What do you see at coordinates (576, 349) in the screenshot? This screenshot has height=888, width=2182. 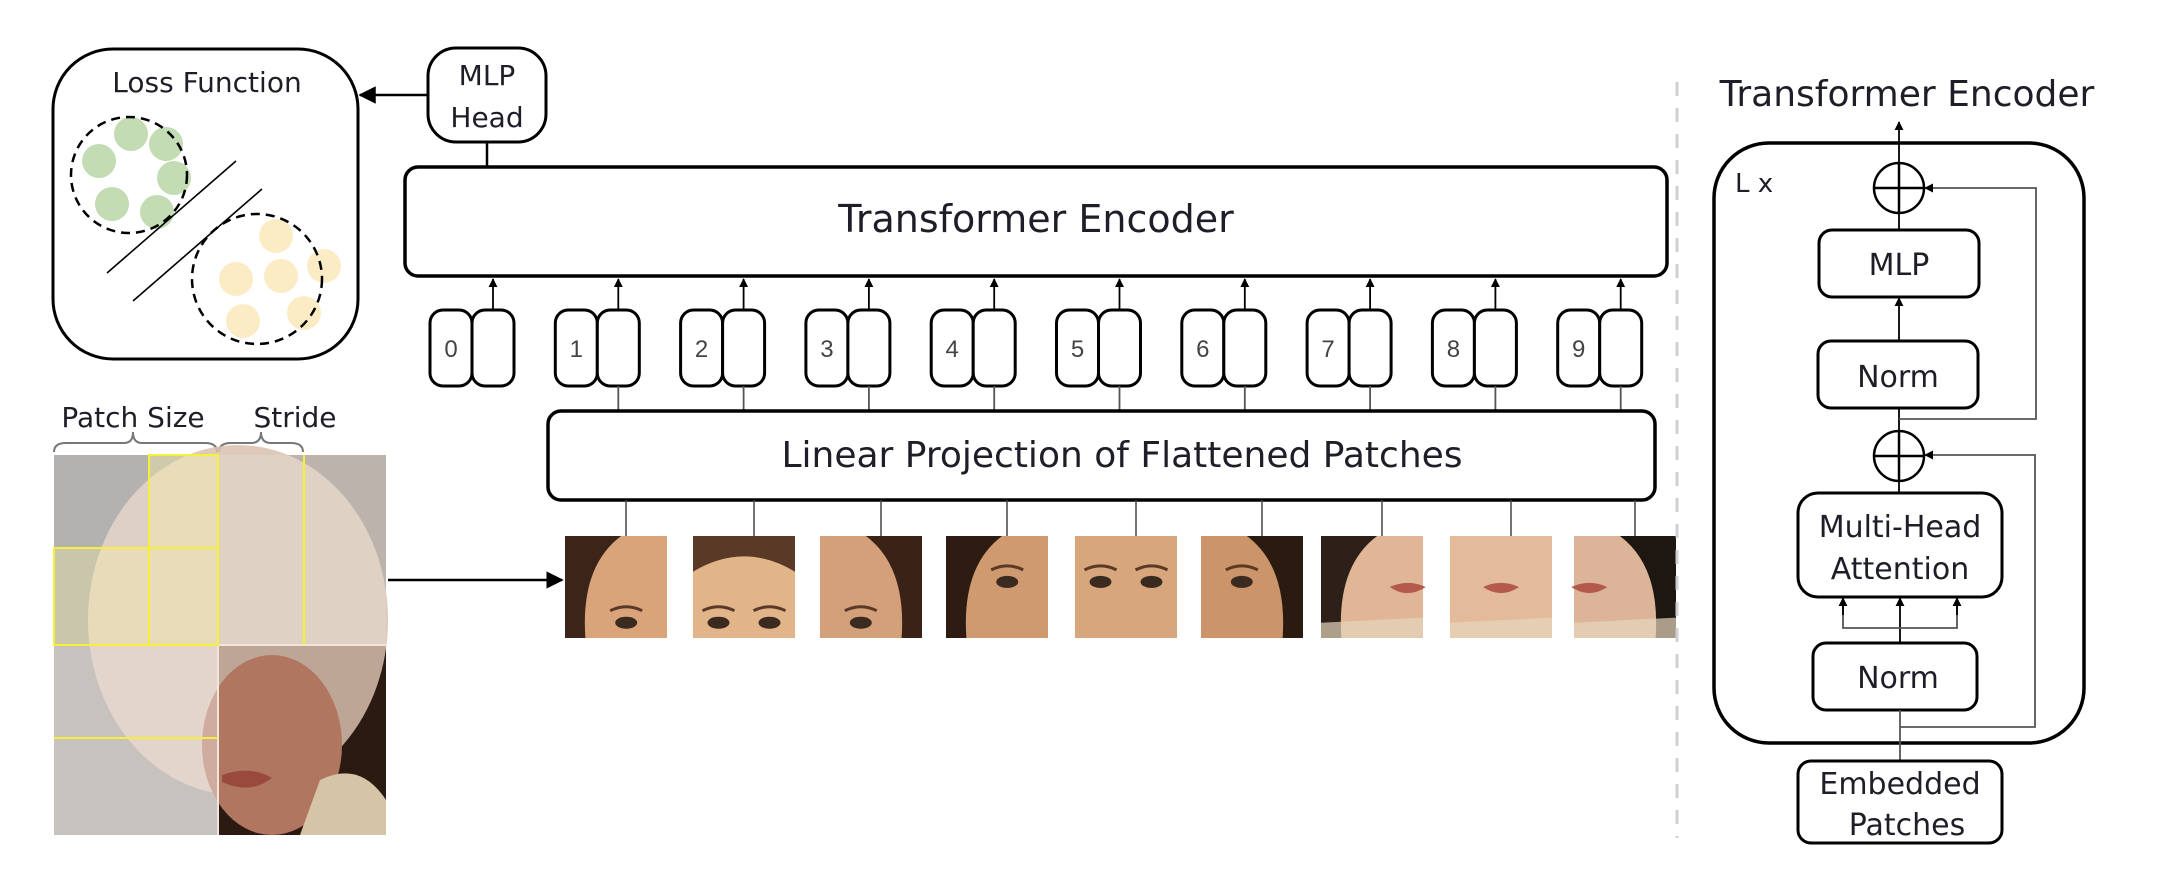 I see `token-index: 1` at bounding box center [576, 349].